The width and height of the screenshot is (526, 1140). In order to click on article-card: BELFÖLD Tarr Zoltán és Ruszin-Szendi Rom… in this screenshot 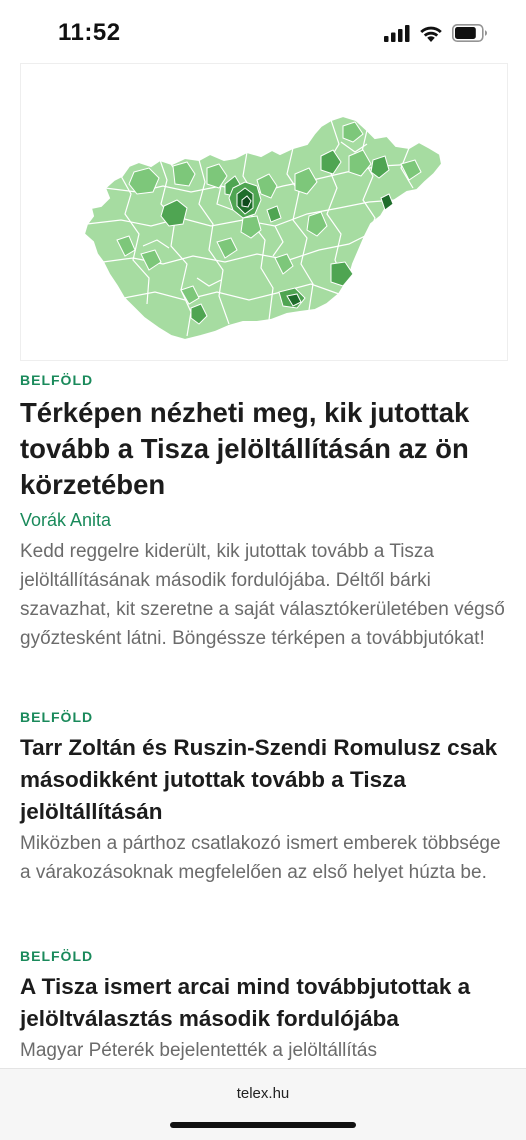, I will do `click(263, 798)`.